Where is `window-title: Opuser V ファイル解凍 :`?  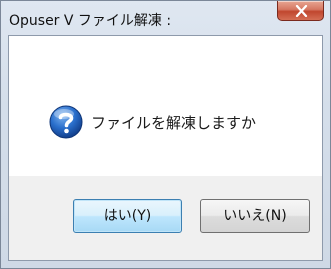 window-title: Opuser V ファイル解凍 : is located at coordinates (90, 21).